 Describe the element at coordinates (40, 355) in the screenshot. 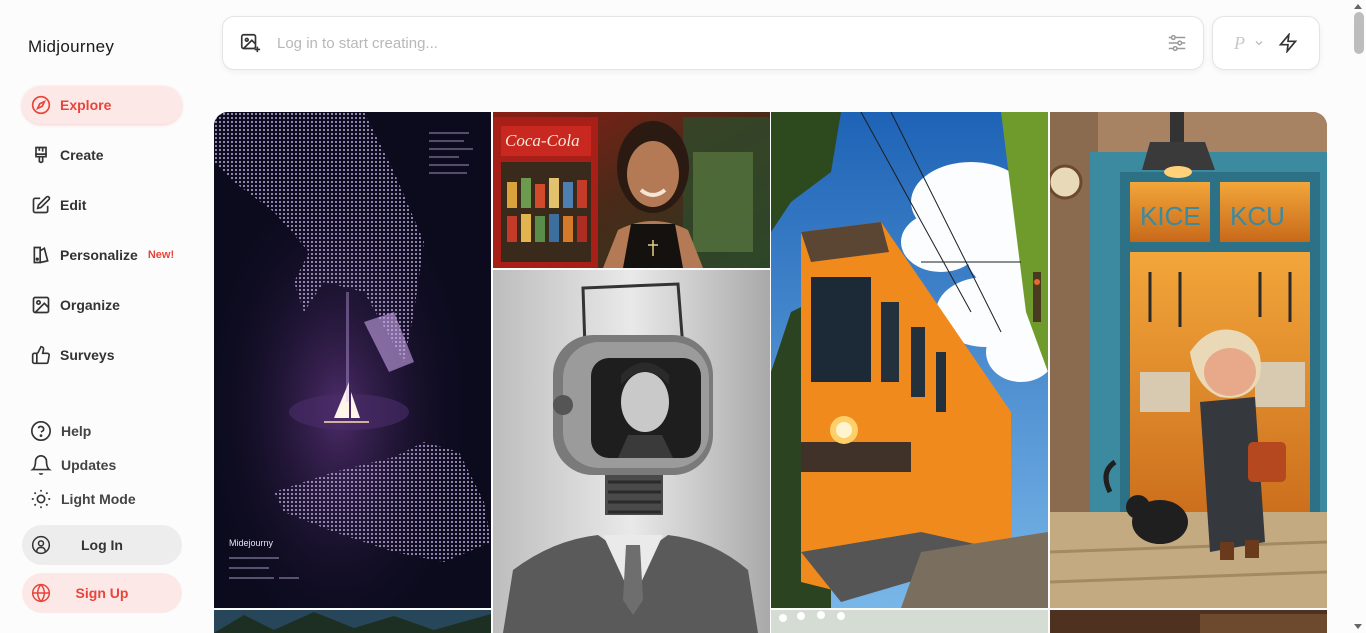

I see `thumbs-up-icon` at that location.